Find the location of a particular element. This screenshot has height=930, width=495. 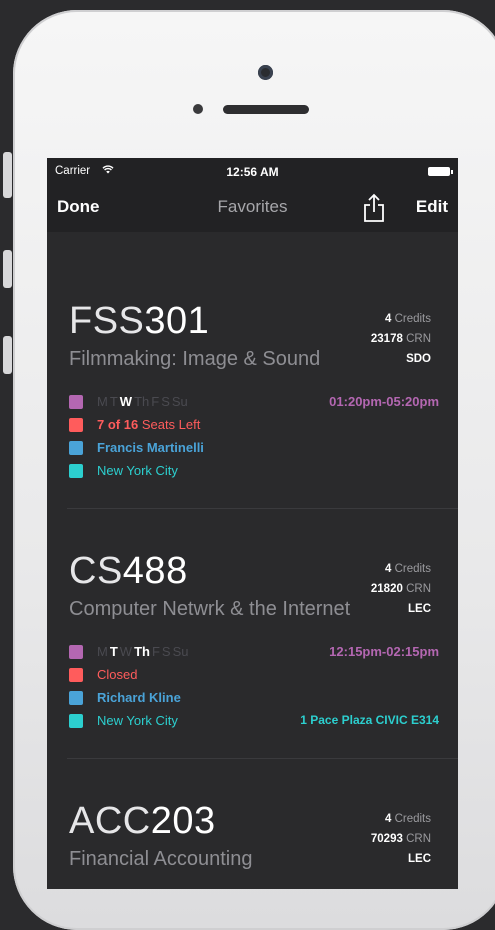

share-icon is located at coordinates (374, 208).